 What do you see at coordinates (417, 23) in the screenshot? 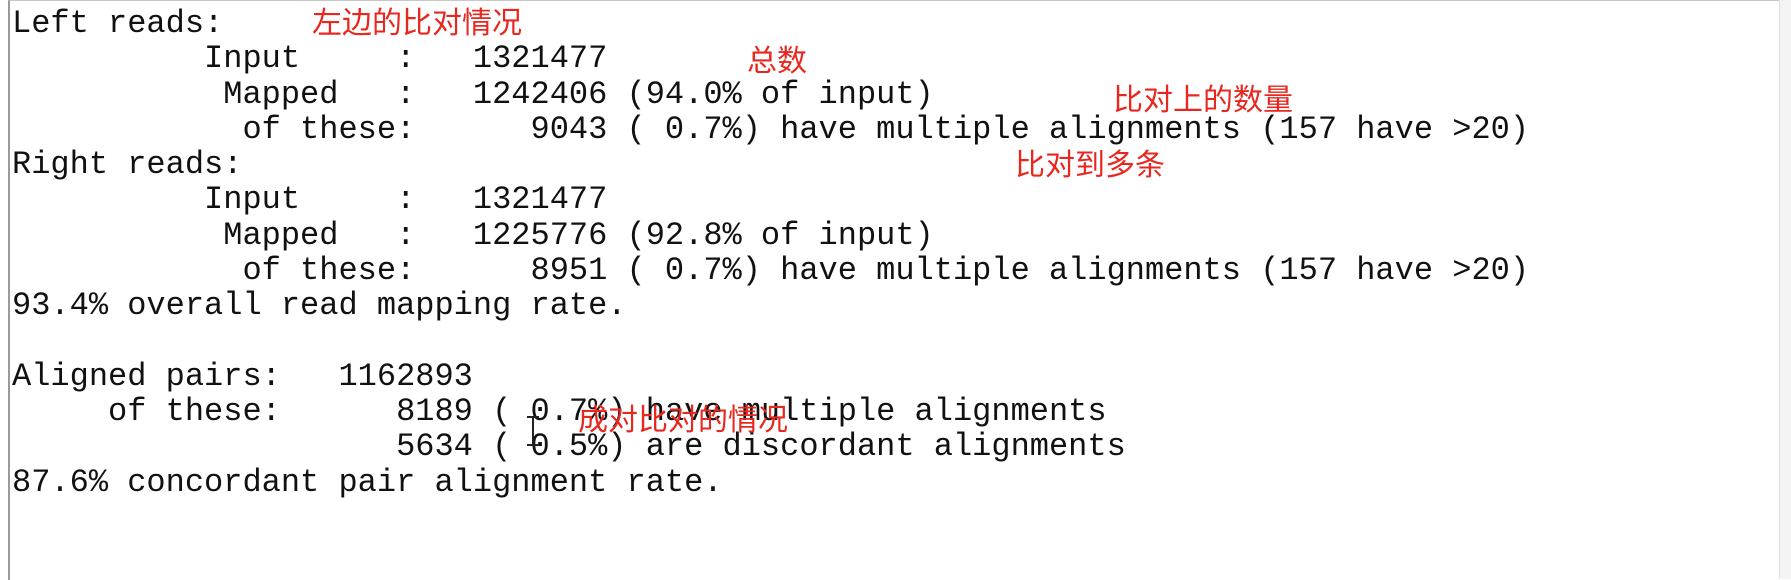
I see `annotation-left-reads: 左边的比对情况` at bounding box center [417, 23].